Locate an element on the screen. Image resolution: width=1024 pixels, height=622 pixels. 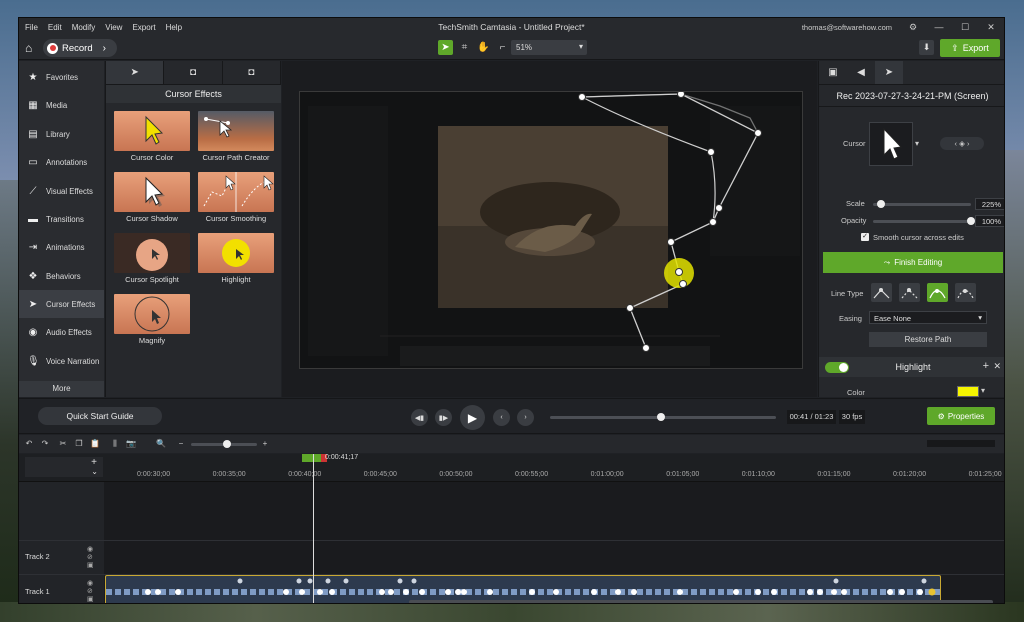
easing-select: Ease None ▾ is located at coordinates (928, 317).